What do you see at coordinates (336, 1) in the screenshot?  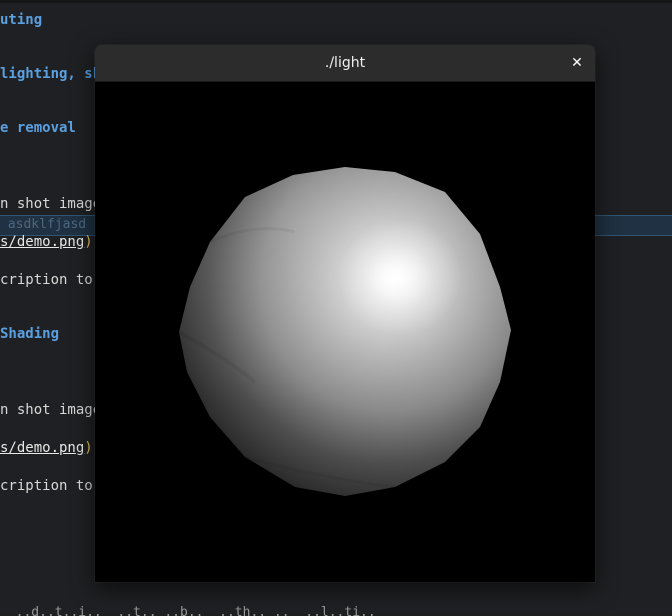 I see `editor-top-strip` at bounding box center [336, 1].